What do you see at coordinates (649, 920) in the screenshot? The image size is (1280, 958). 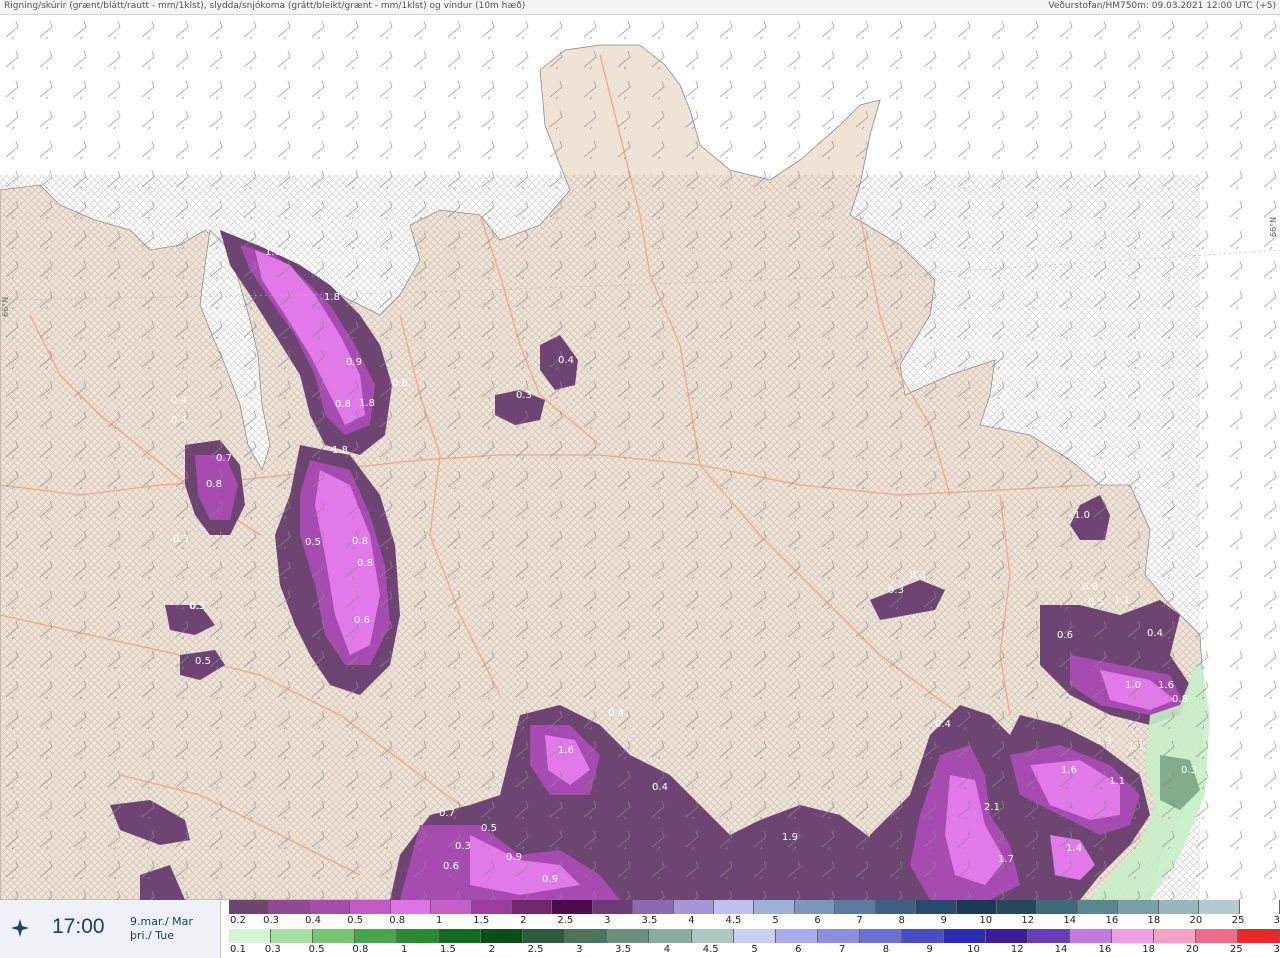 I see `legend-rain-tick: 3.5` at bounding box center [649, 920].